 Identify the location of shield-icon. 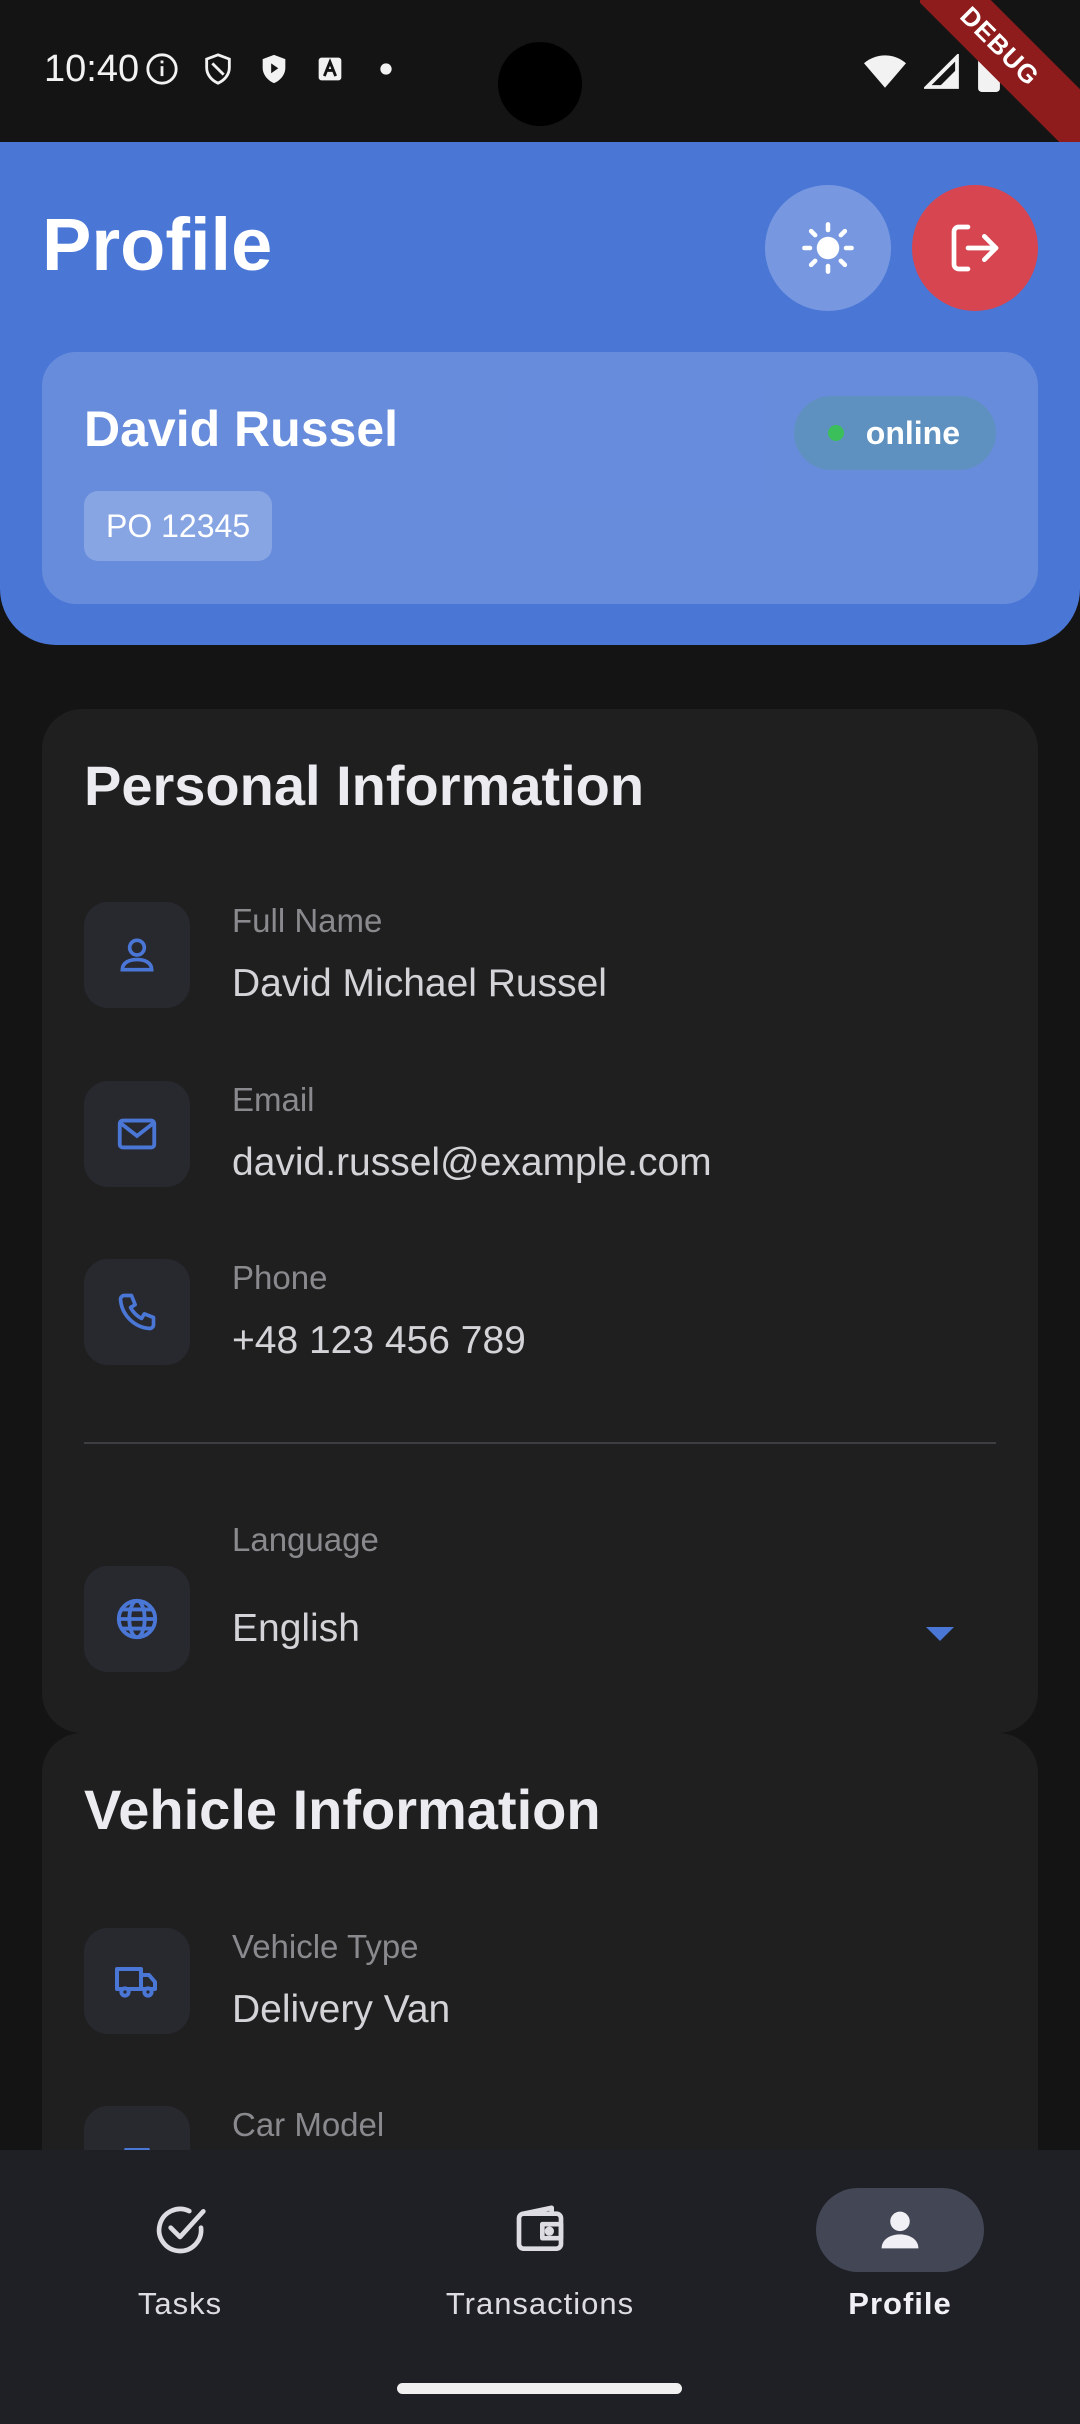
(218, 69).